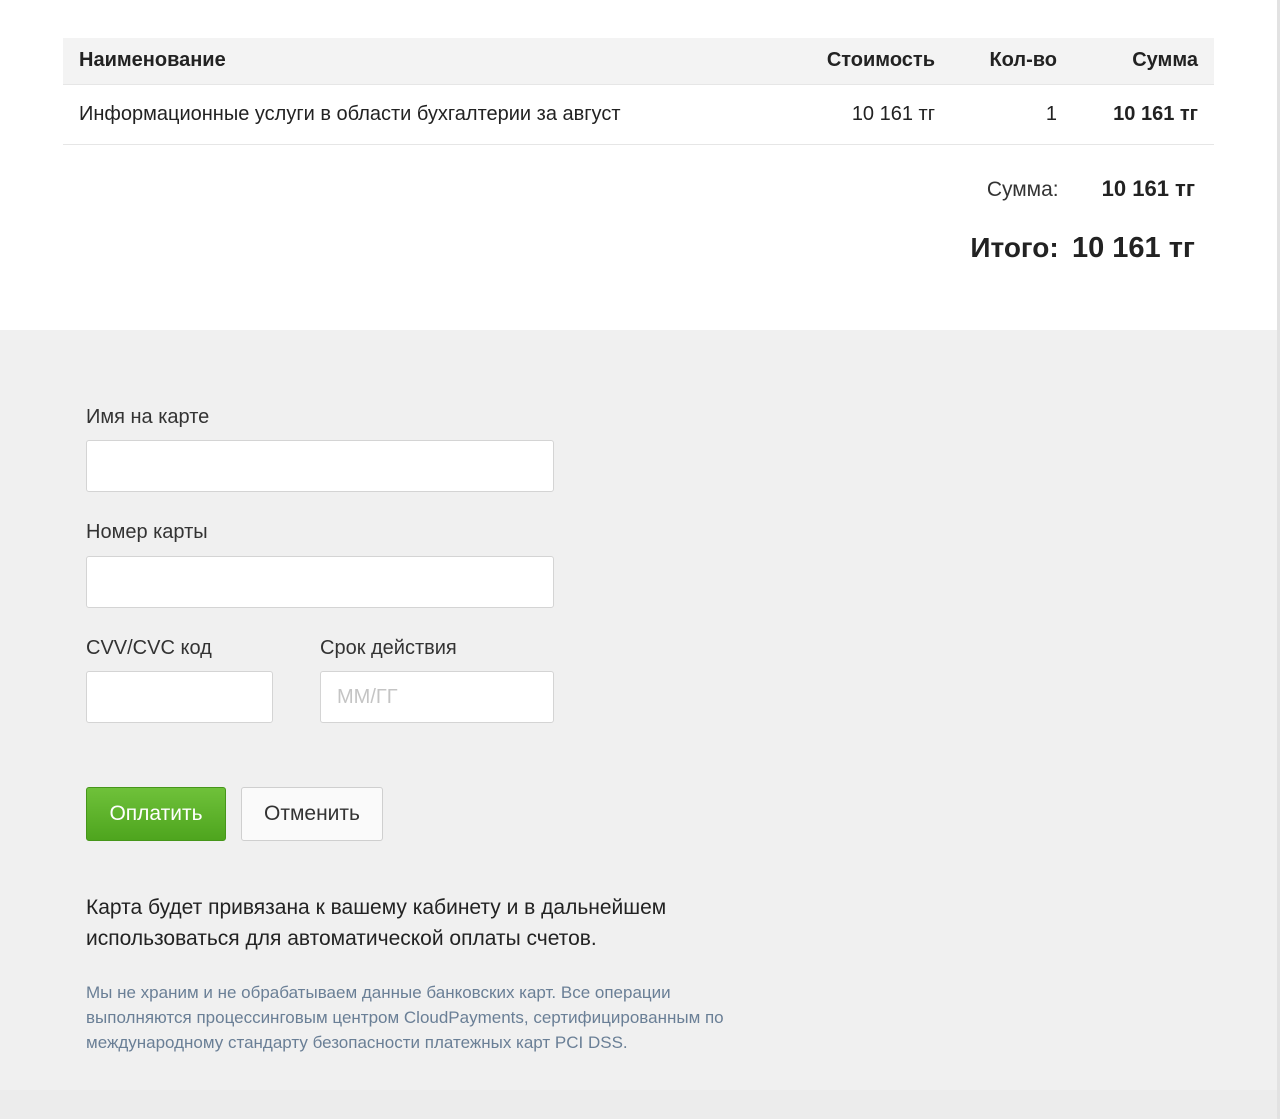 The width and height of the screenshot is (1280, 1119). I want to click on subtotal-value: 10 161 тг, so click(1148, 188).